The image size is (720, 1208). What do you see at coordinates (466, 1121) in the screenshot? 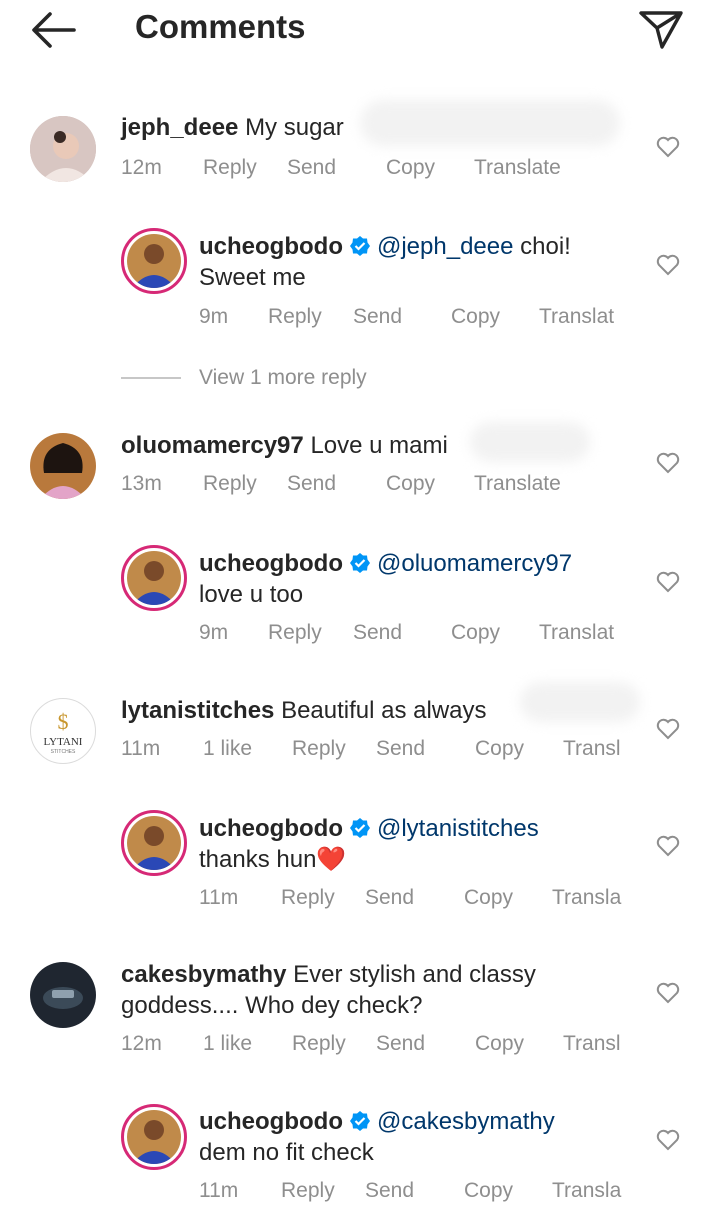
I see `mention-link: @cakesbymathy` at bounding box center [466, 1121].